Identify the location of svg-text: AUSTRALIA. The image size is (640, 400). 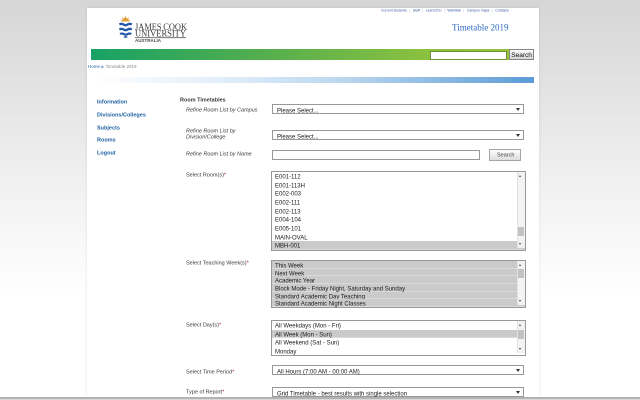
(148, 40).